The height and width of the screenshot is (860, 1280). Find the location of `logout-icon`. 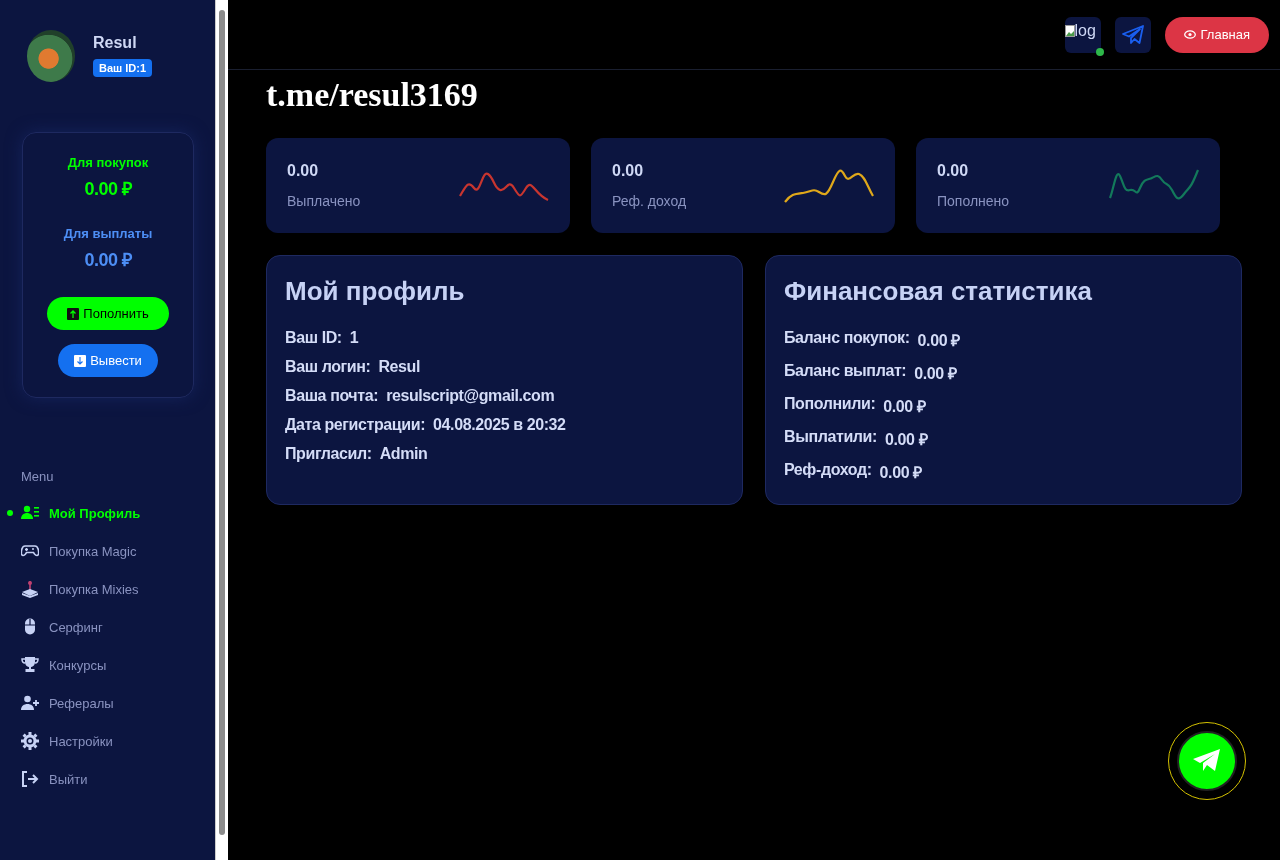

logout-icon is located at coordinates (30, 779).